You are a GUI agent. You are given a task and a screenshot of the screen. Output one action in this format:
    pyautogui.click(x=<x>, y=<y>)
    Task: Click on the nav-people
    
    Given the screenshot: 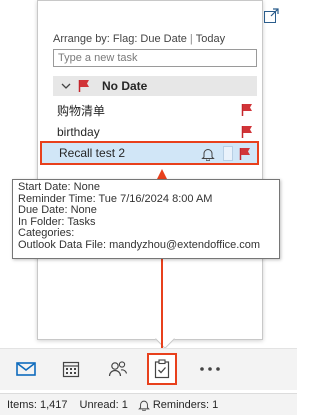 What is the action you would take?
    pyautogui.click(x=118, y=369)
    